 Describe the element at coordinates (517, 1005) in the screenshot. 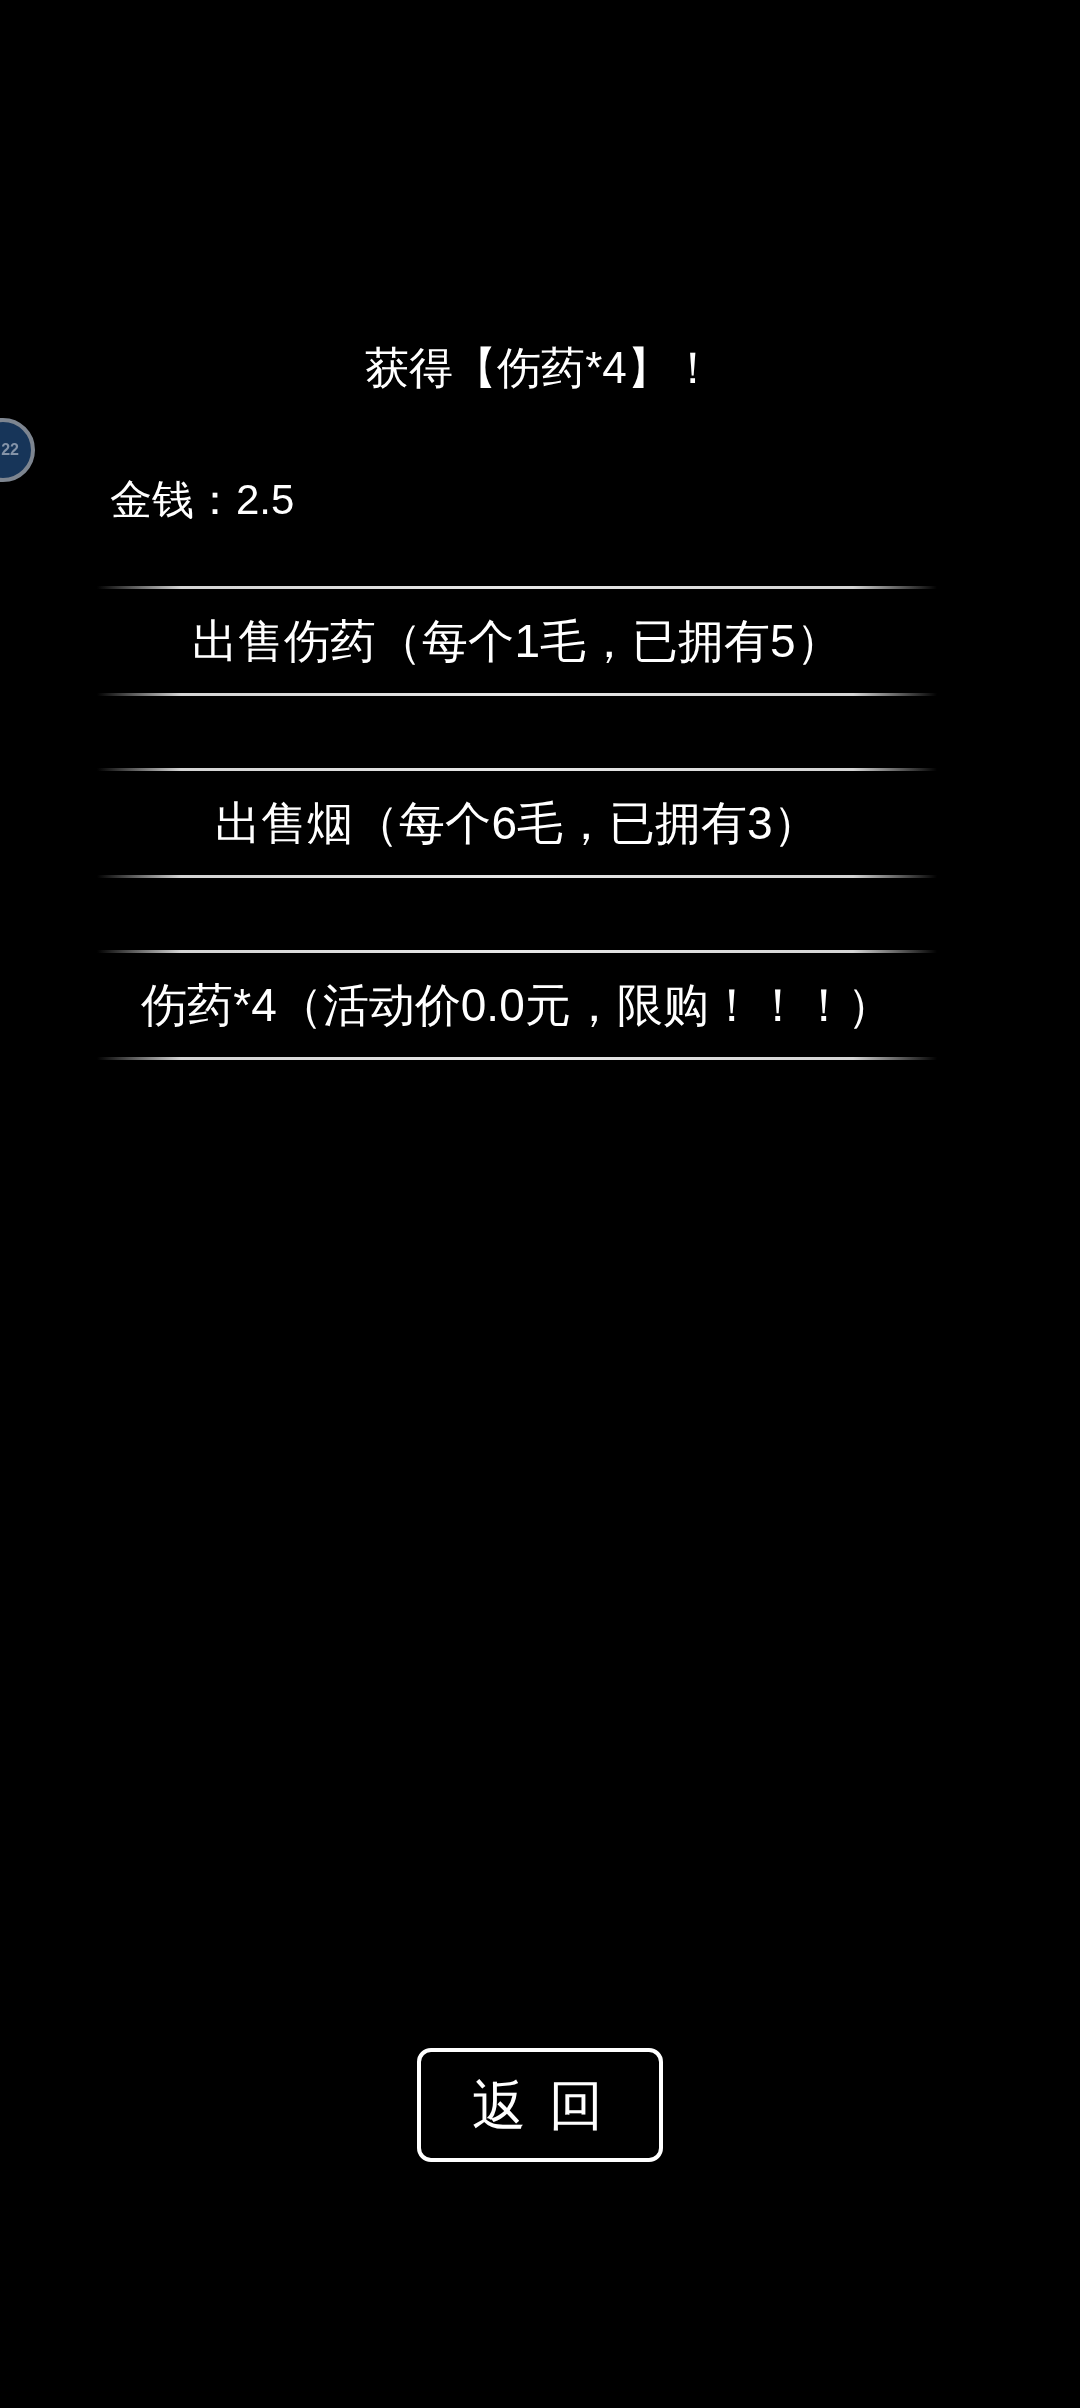

I see `shop-option-button: 伤药*4（活动价0.0元，限购！！！）` at that location.